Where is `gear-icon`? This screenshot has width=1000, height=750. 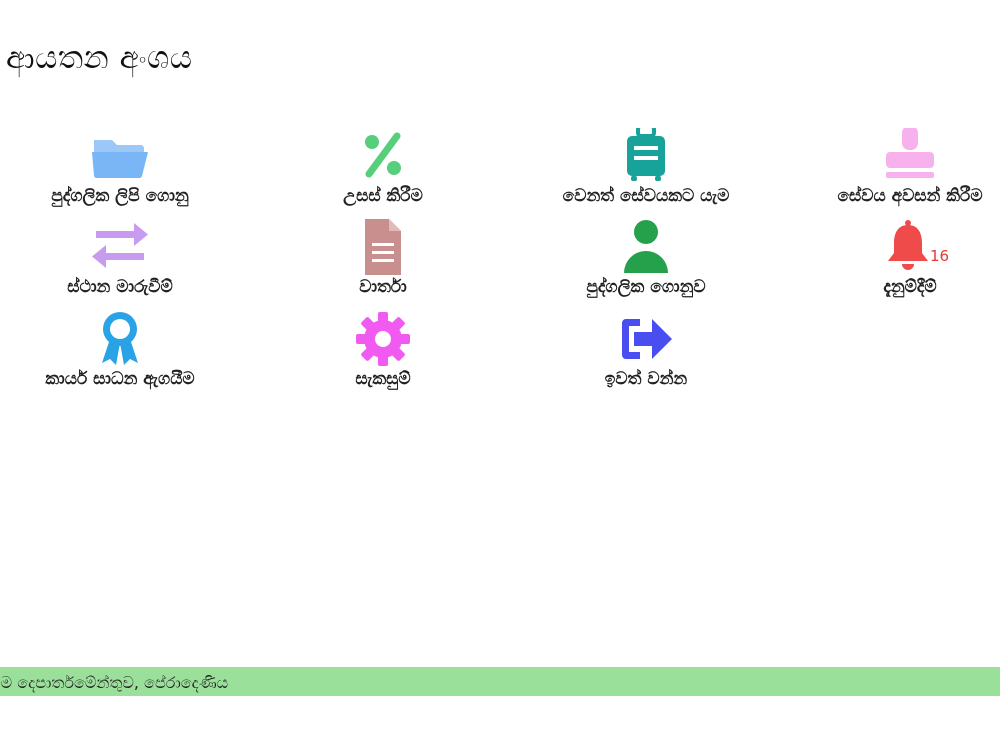 gear-icon is located at coordinates (383, 339).